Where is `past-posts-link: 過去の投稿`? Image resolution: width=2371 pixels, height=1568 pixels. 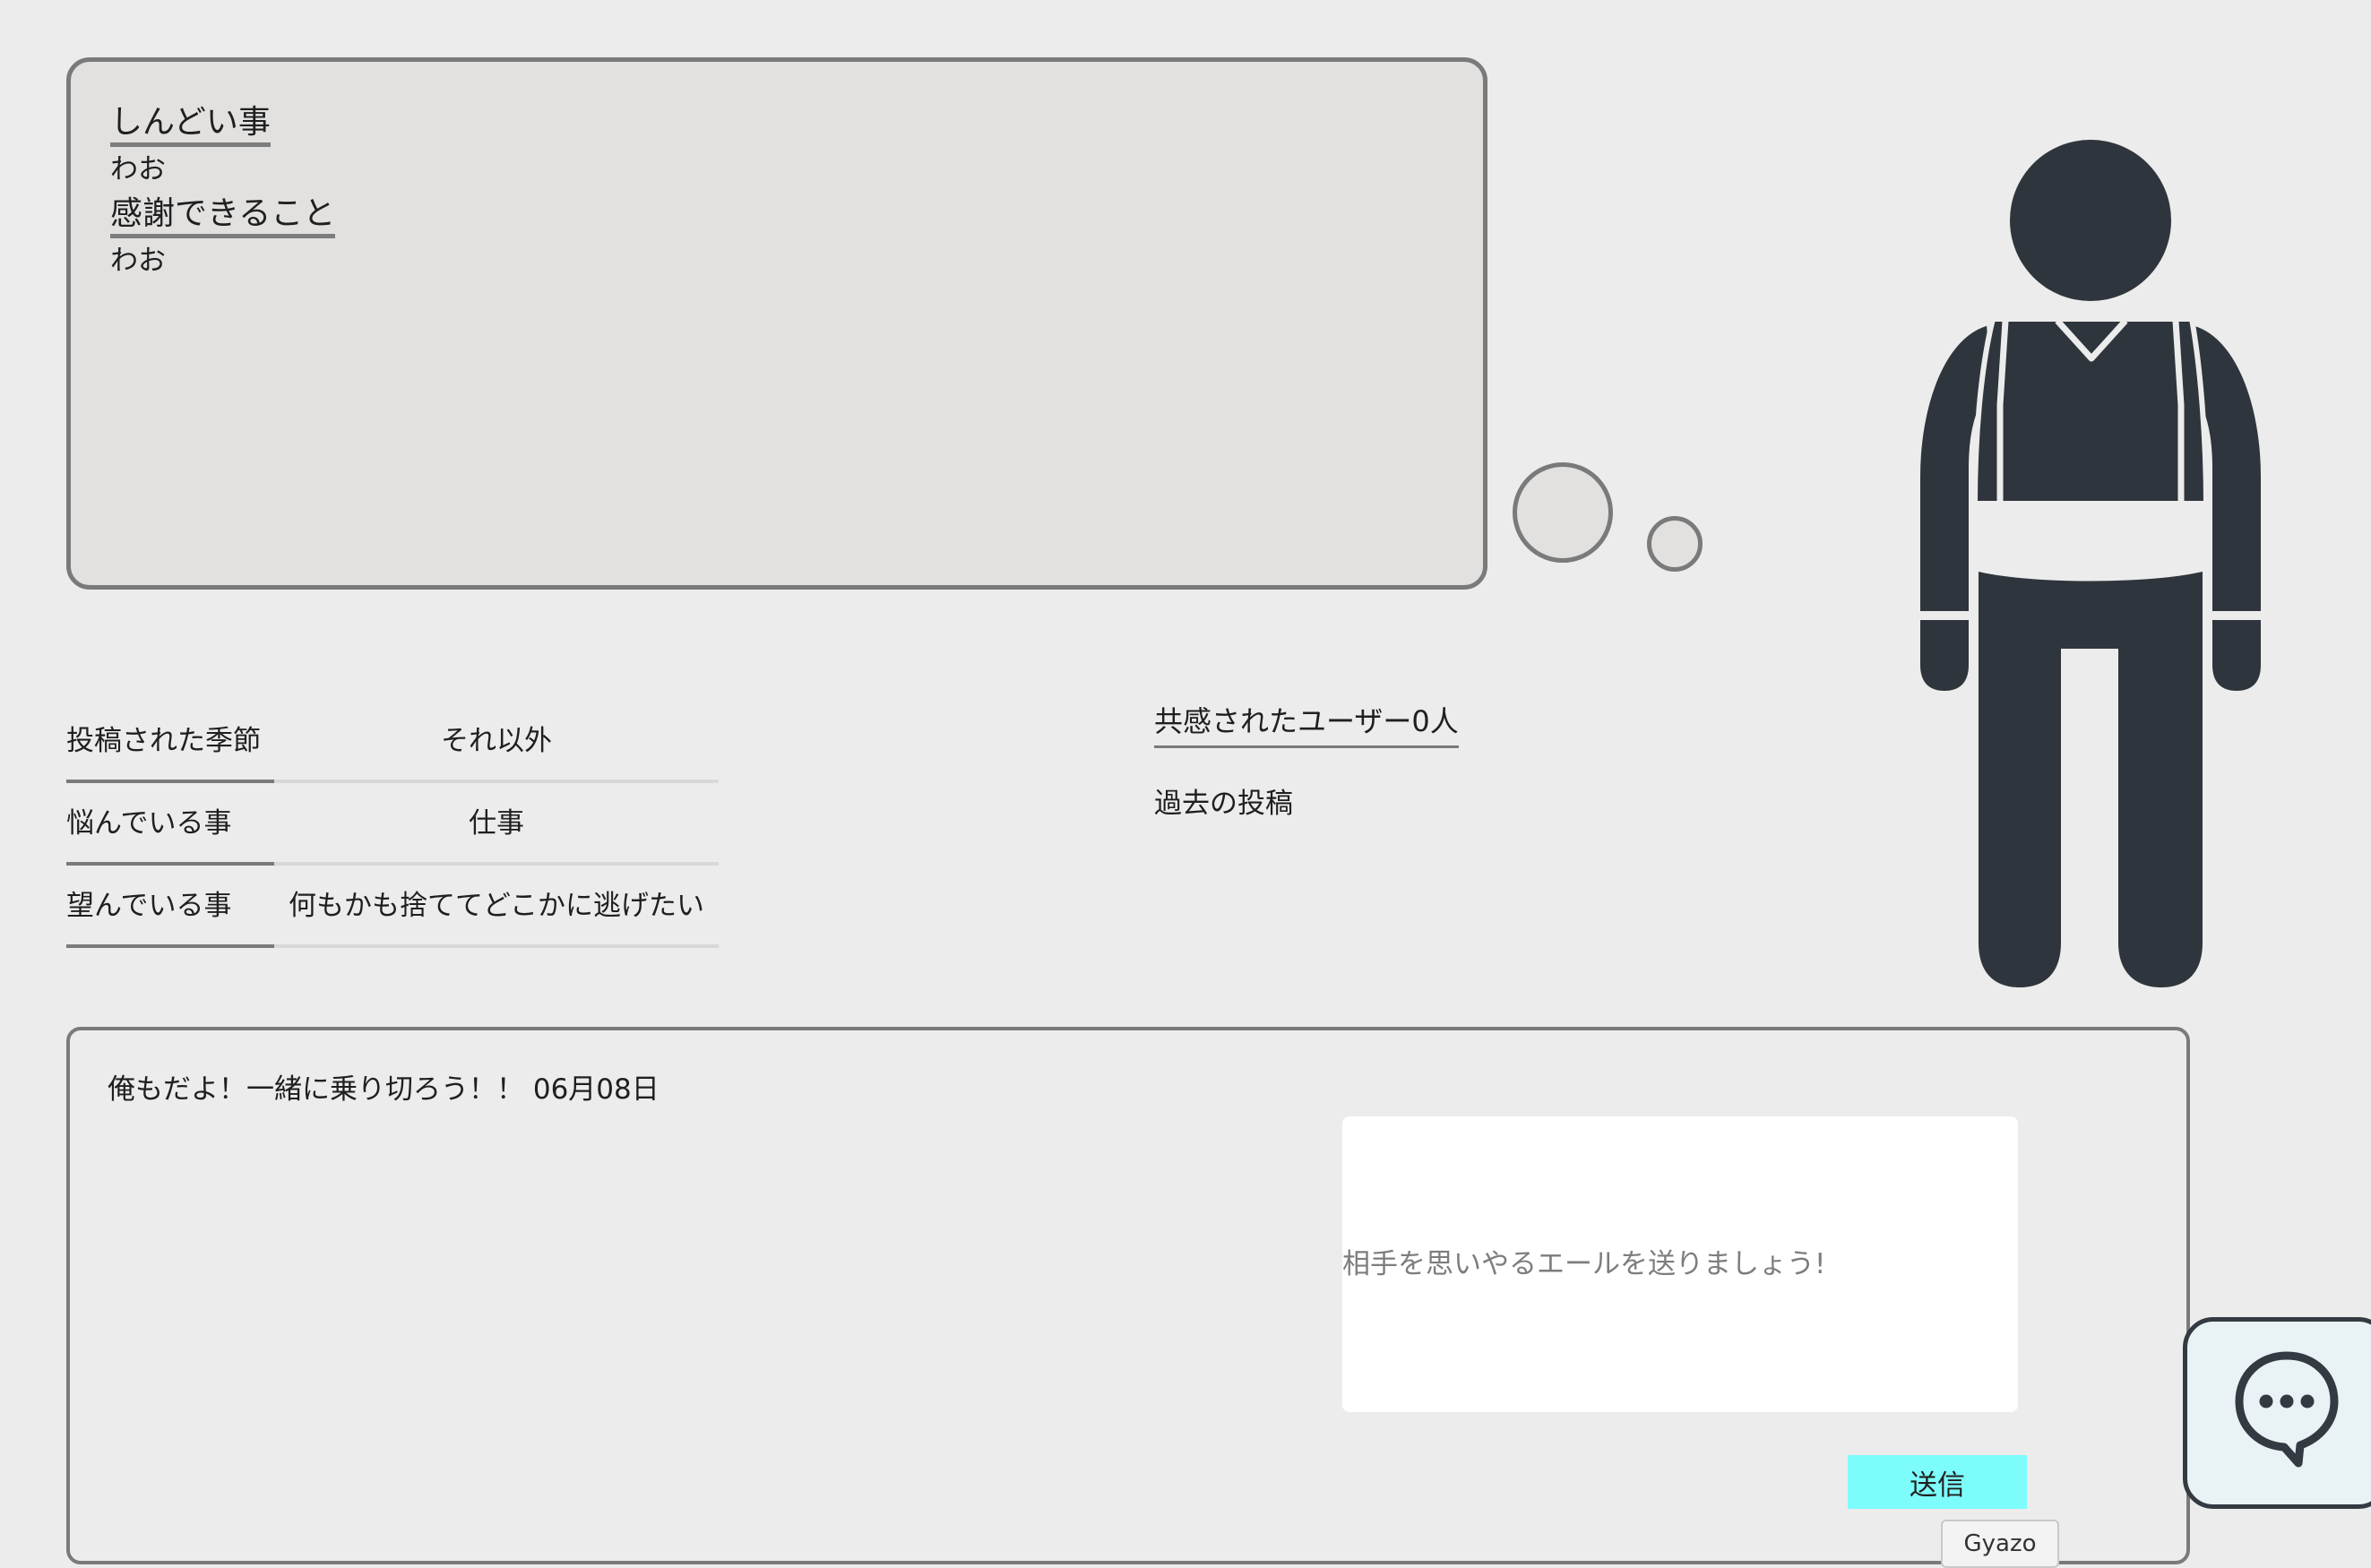 past-posts-link: 過去の投稿 is located at coordinates (1223, 804).